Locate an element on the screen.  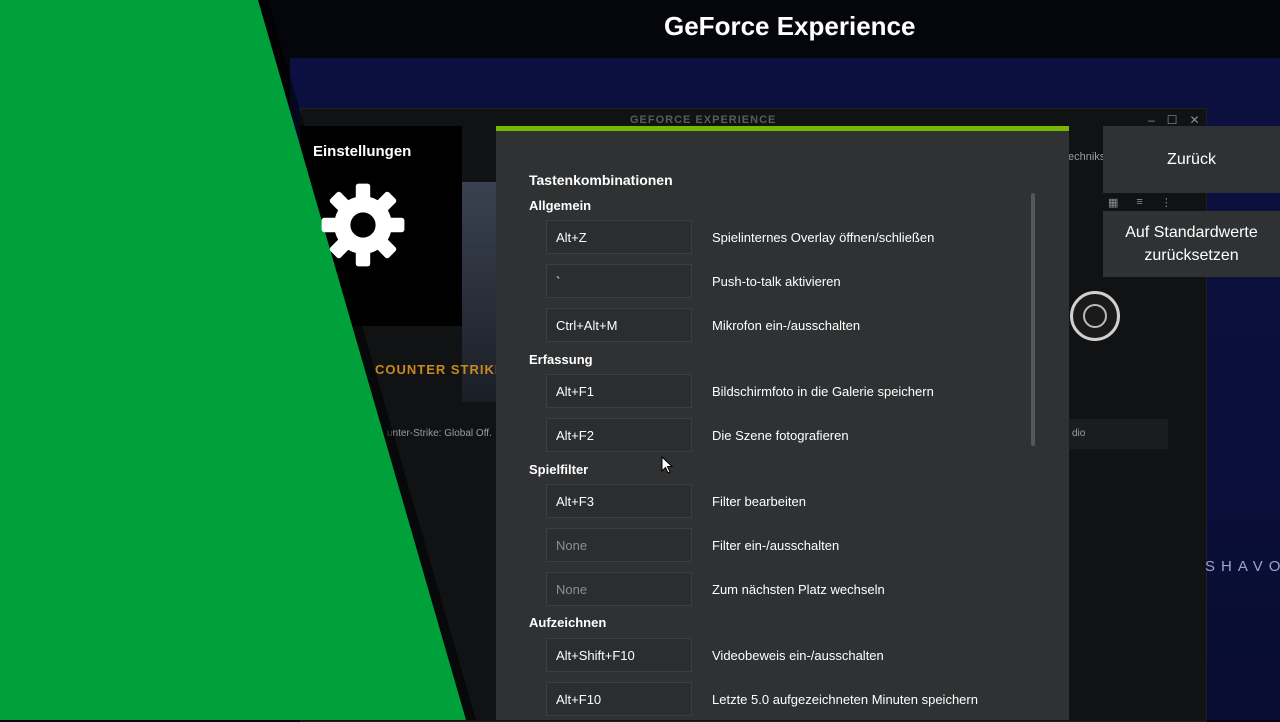
shortcut-key-field: Alt+F10 is located at coordinates (619, 699).